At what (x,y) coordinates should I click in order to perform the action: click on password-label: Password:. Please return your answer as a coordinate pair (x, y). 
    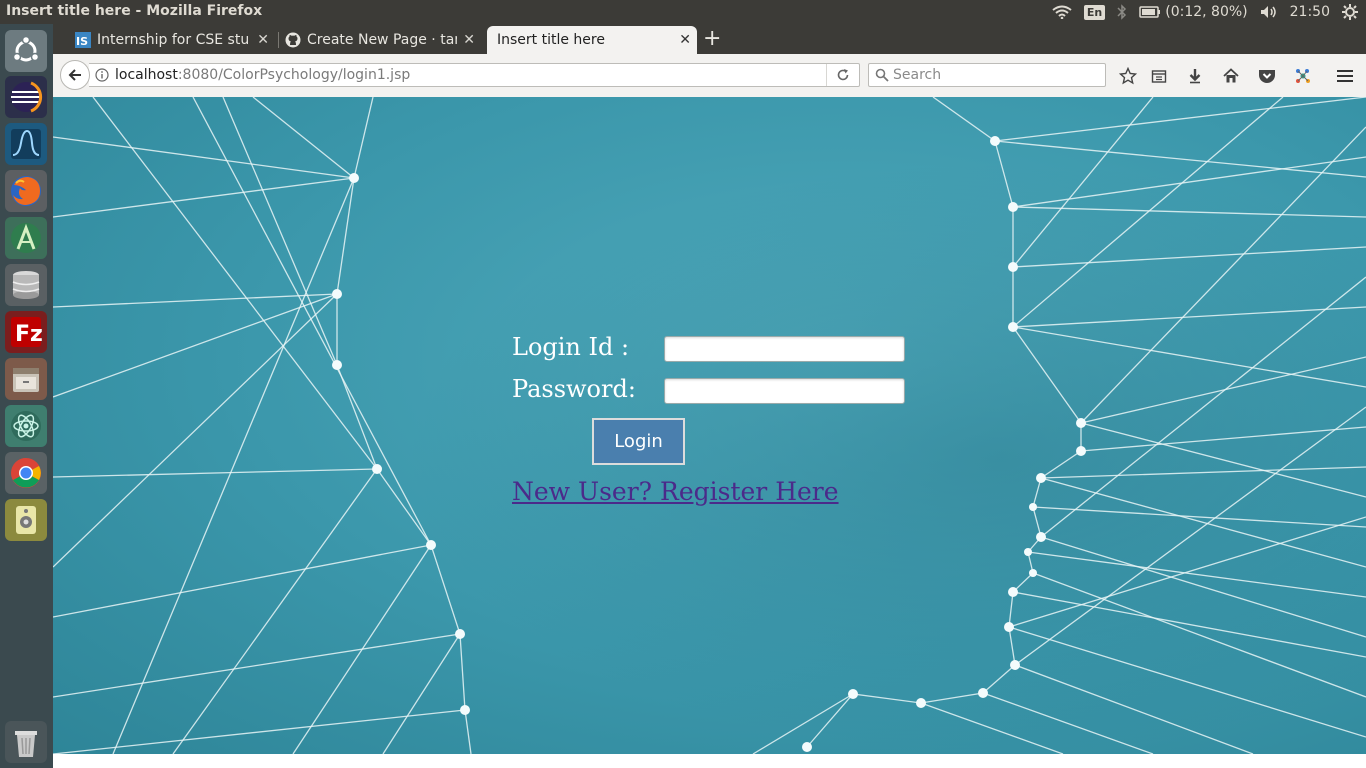
    Looking at the image, I should click on (574, 389).